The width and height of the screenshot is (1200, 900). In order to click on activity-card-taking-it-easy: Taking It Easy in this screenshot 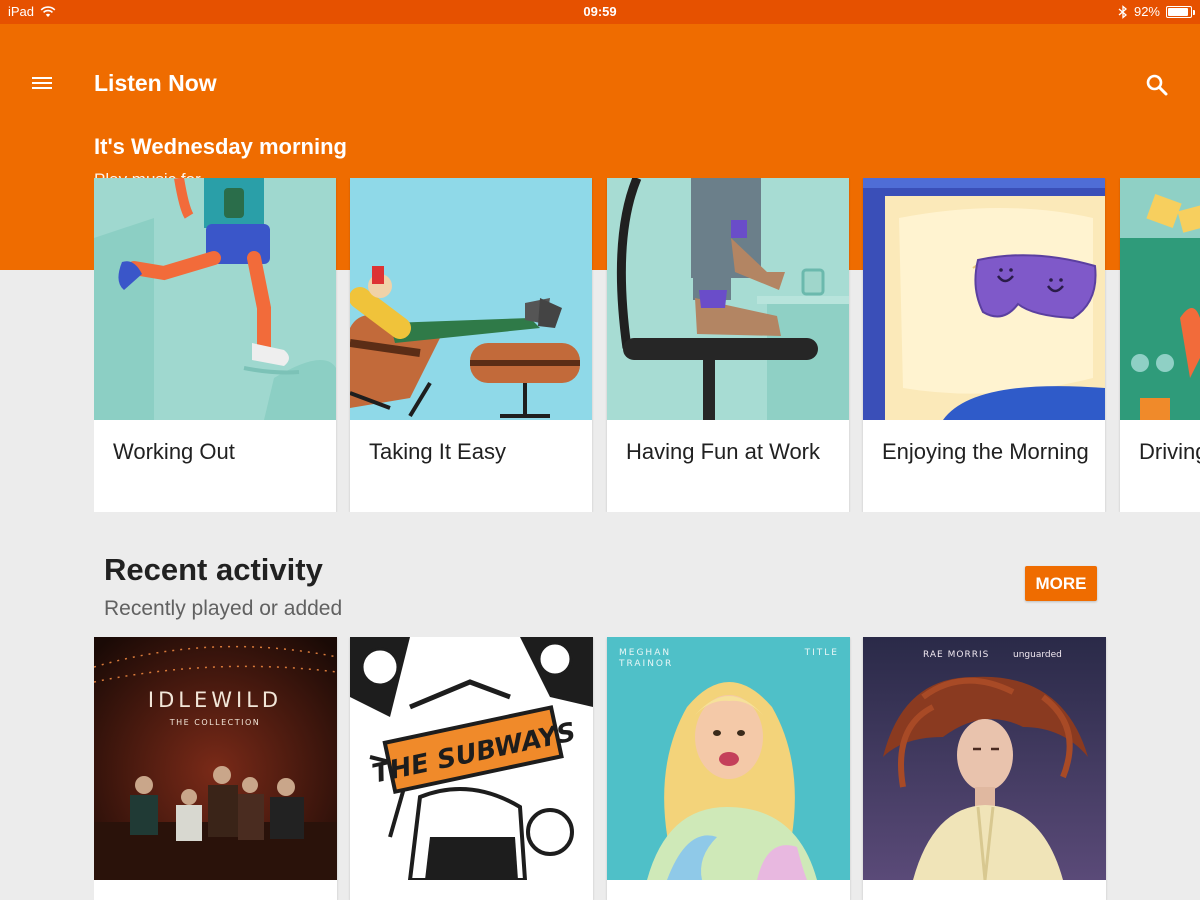, I will do `click(471, 345)`.